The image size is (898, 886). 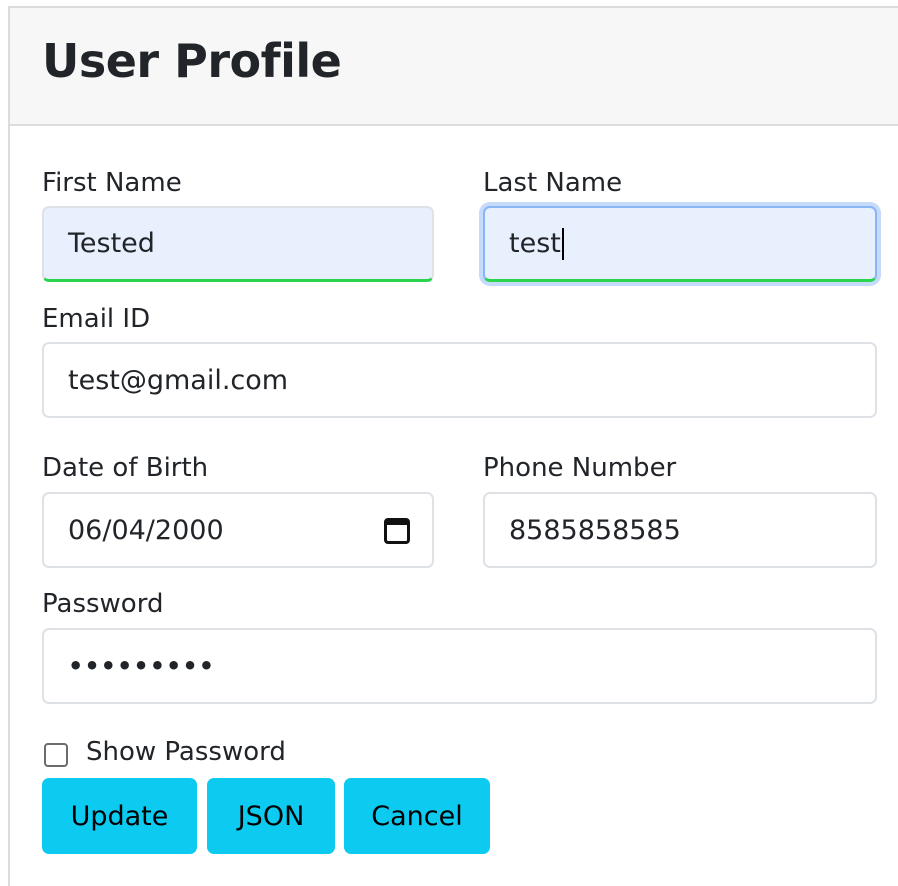 I want to click on dob-input: 06/04/2000, so click(x=238, y=530).